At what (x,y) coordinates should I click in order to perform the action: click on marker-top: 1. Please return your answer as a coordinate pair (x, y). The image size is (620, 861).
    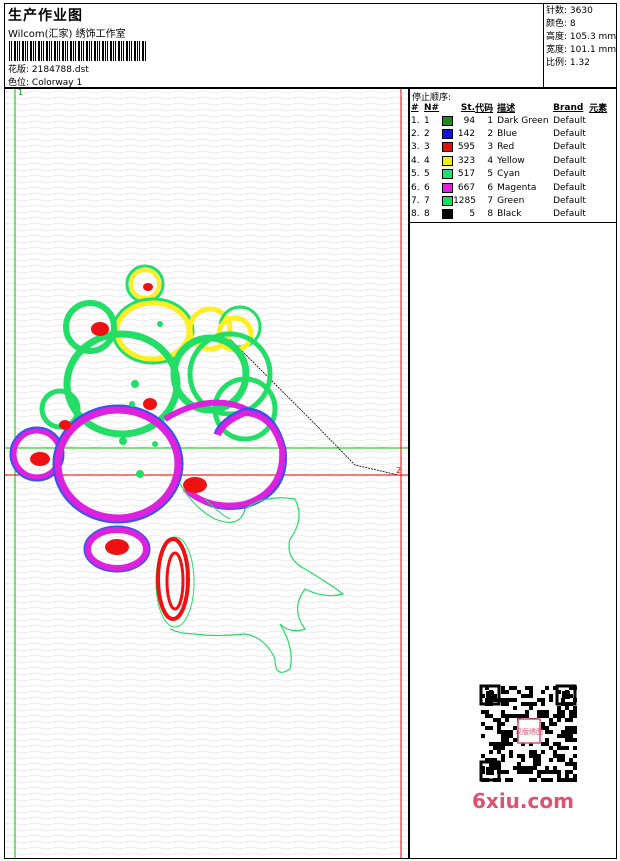
    Looking at the image, I should click on (20, 93).